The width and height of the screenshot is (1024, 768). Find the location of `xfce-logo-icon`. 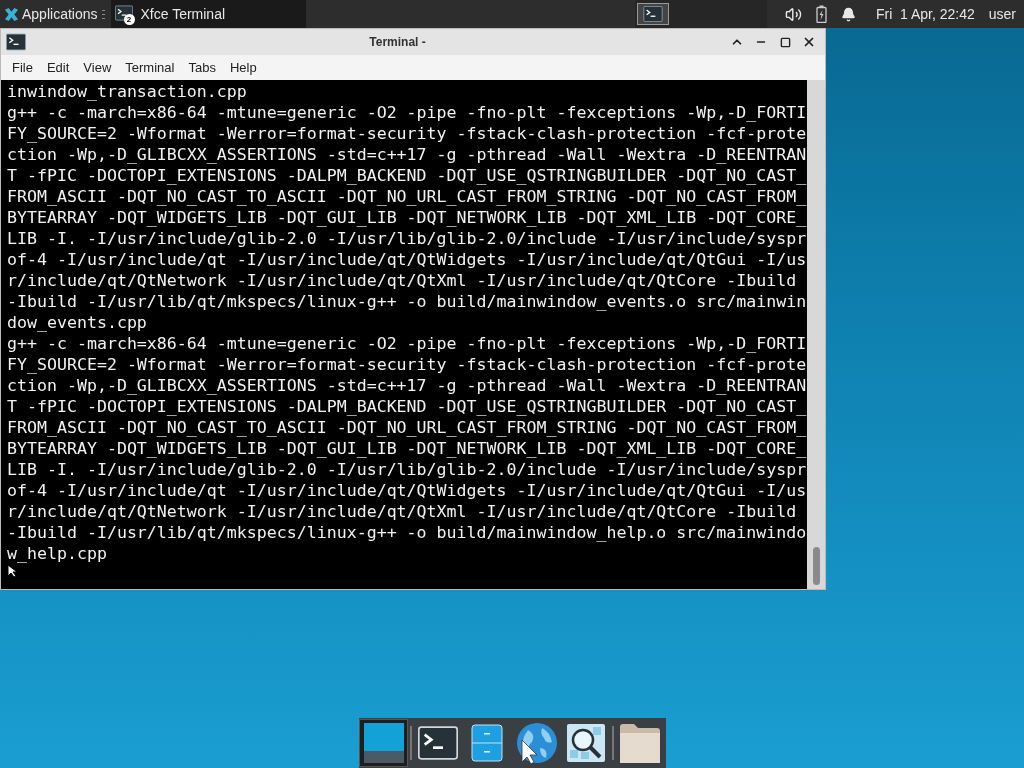

xfce-logo-icon is located at coordinates (11, 14).